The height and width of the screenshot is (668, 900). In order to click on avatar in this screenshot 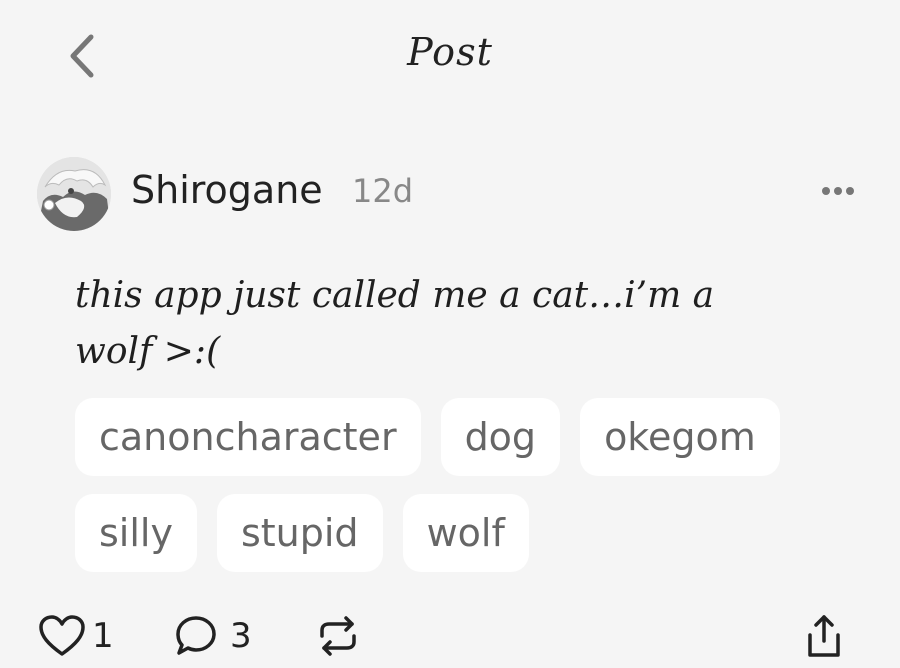, I will do `click(74, 194)`.